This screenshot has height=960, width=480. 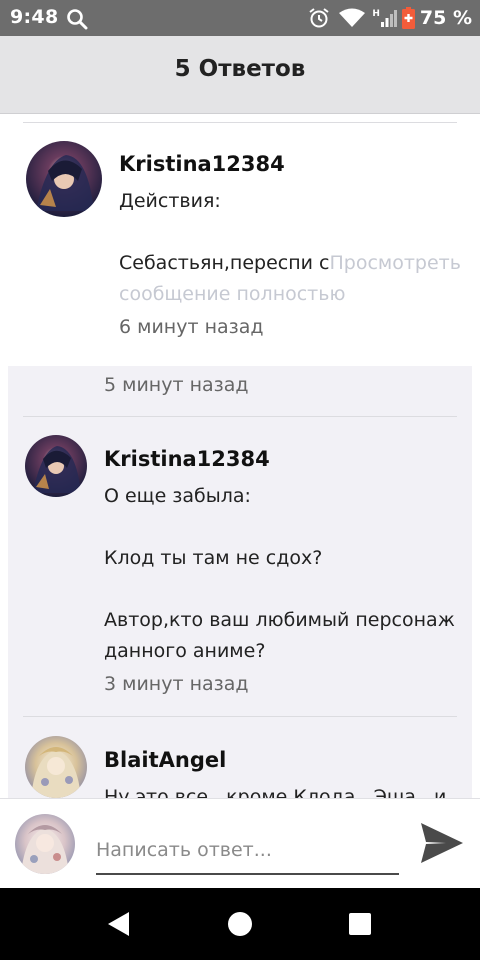 I want to click on home-icon, so click(x=240, y=924).